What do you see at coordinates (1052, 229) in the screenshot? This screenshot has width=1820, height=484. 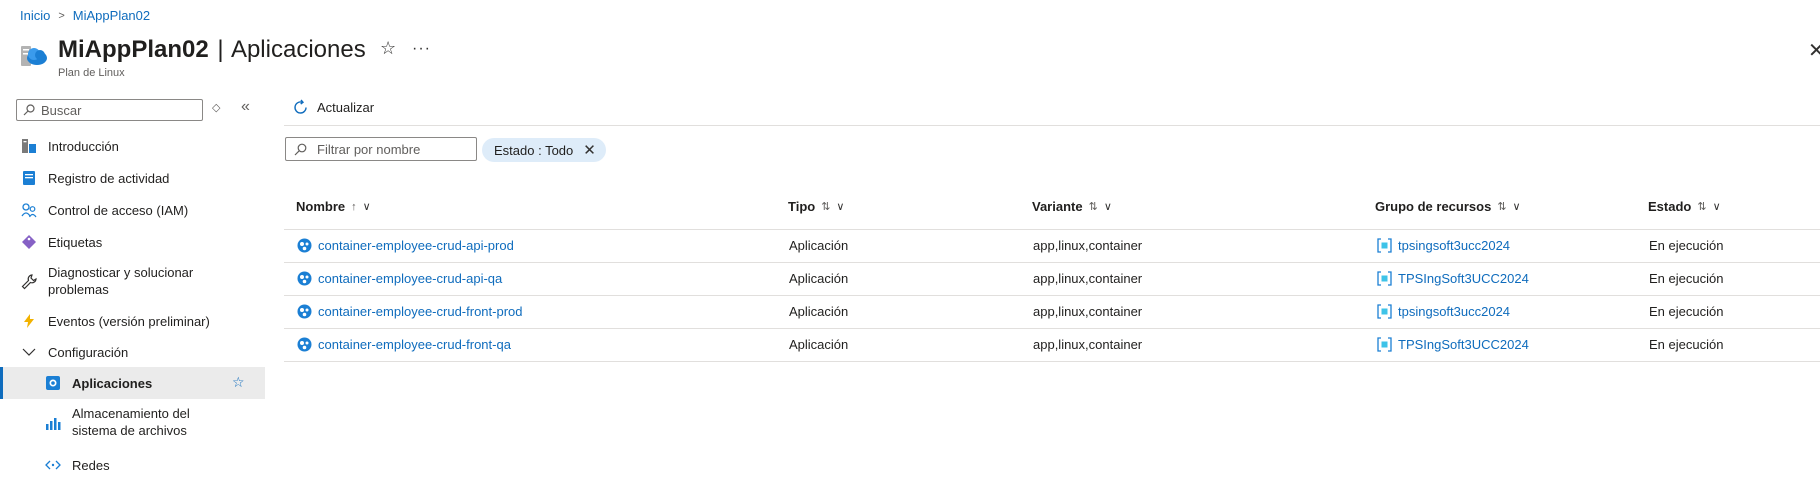 I see `header-divider` at bounding box center [1052, 229].